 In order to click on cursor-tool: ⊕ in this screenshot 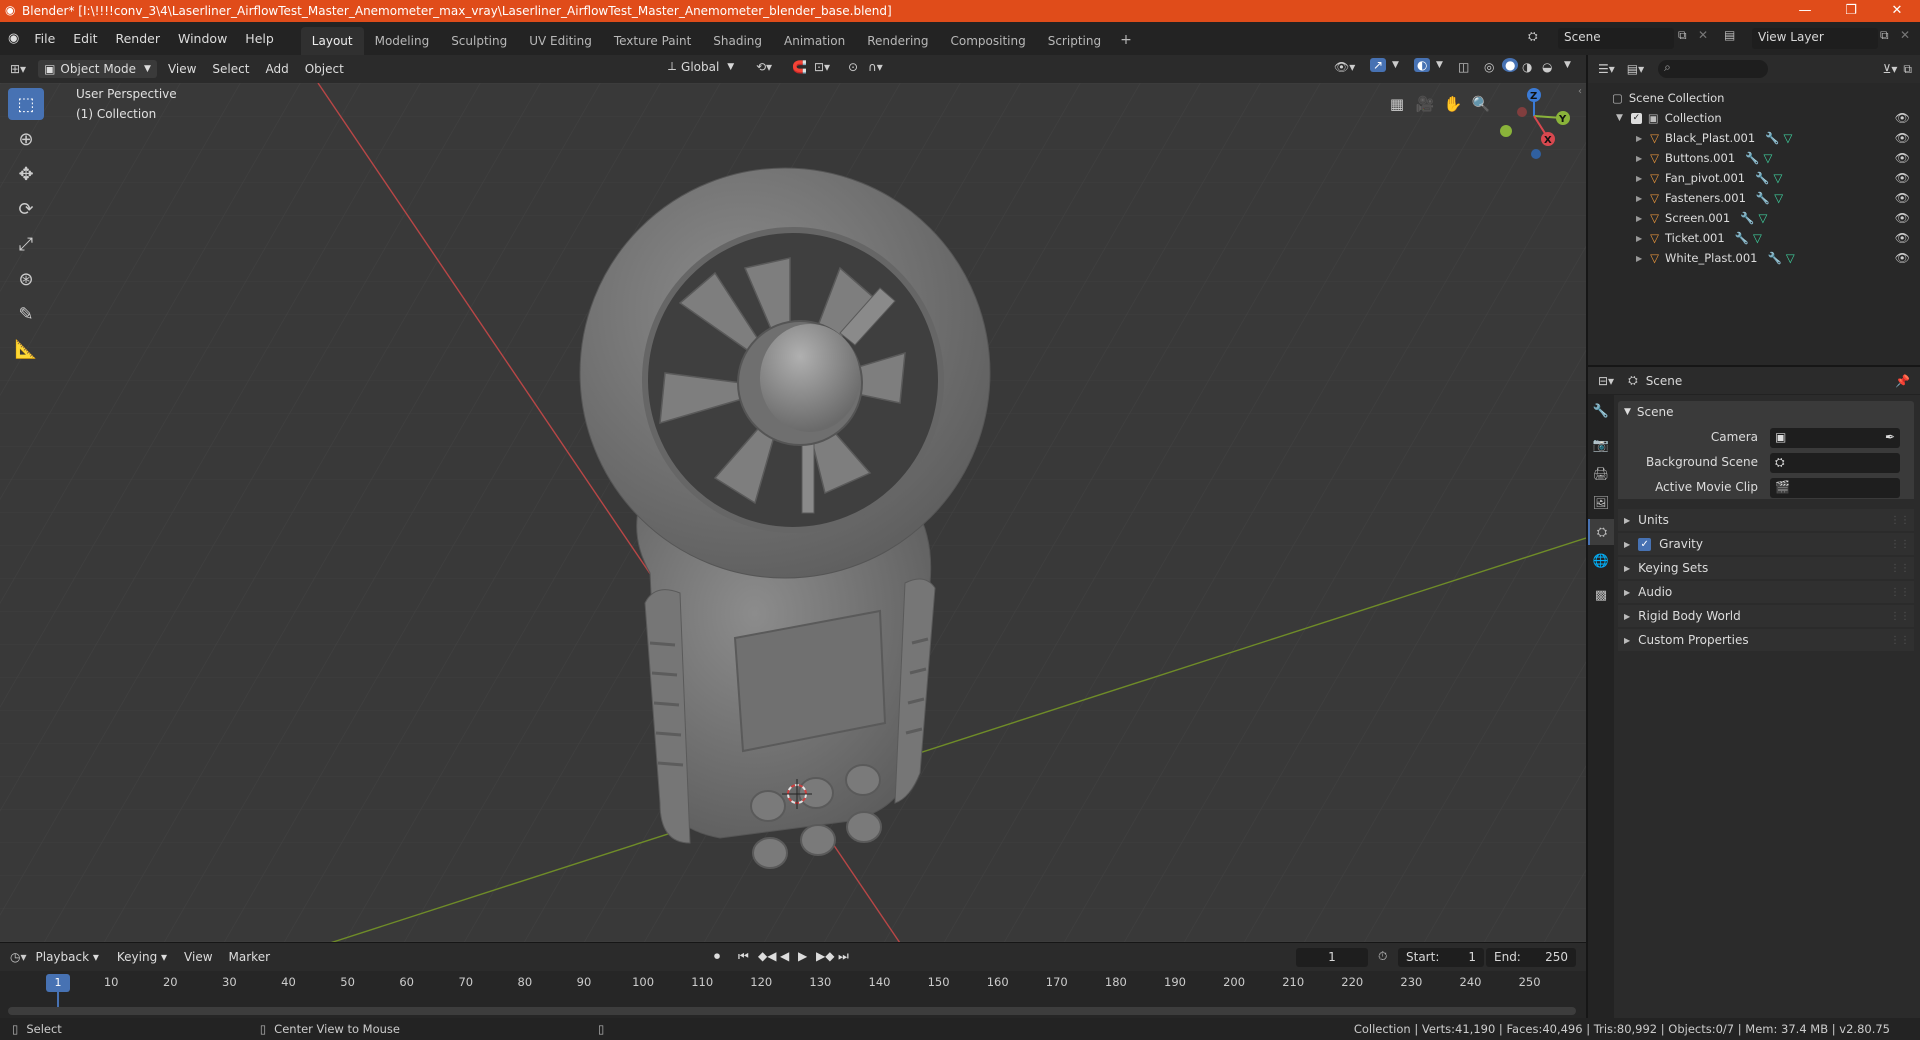, I will do `click(26, 139)`.